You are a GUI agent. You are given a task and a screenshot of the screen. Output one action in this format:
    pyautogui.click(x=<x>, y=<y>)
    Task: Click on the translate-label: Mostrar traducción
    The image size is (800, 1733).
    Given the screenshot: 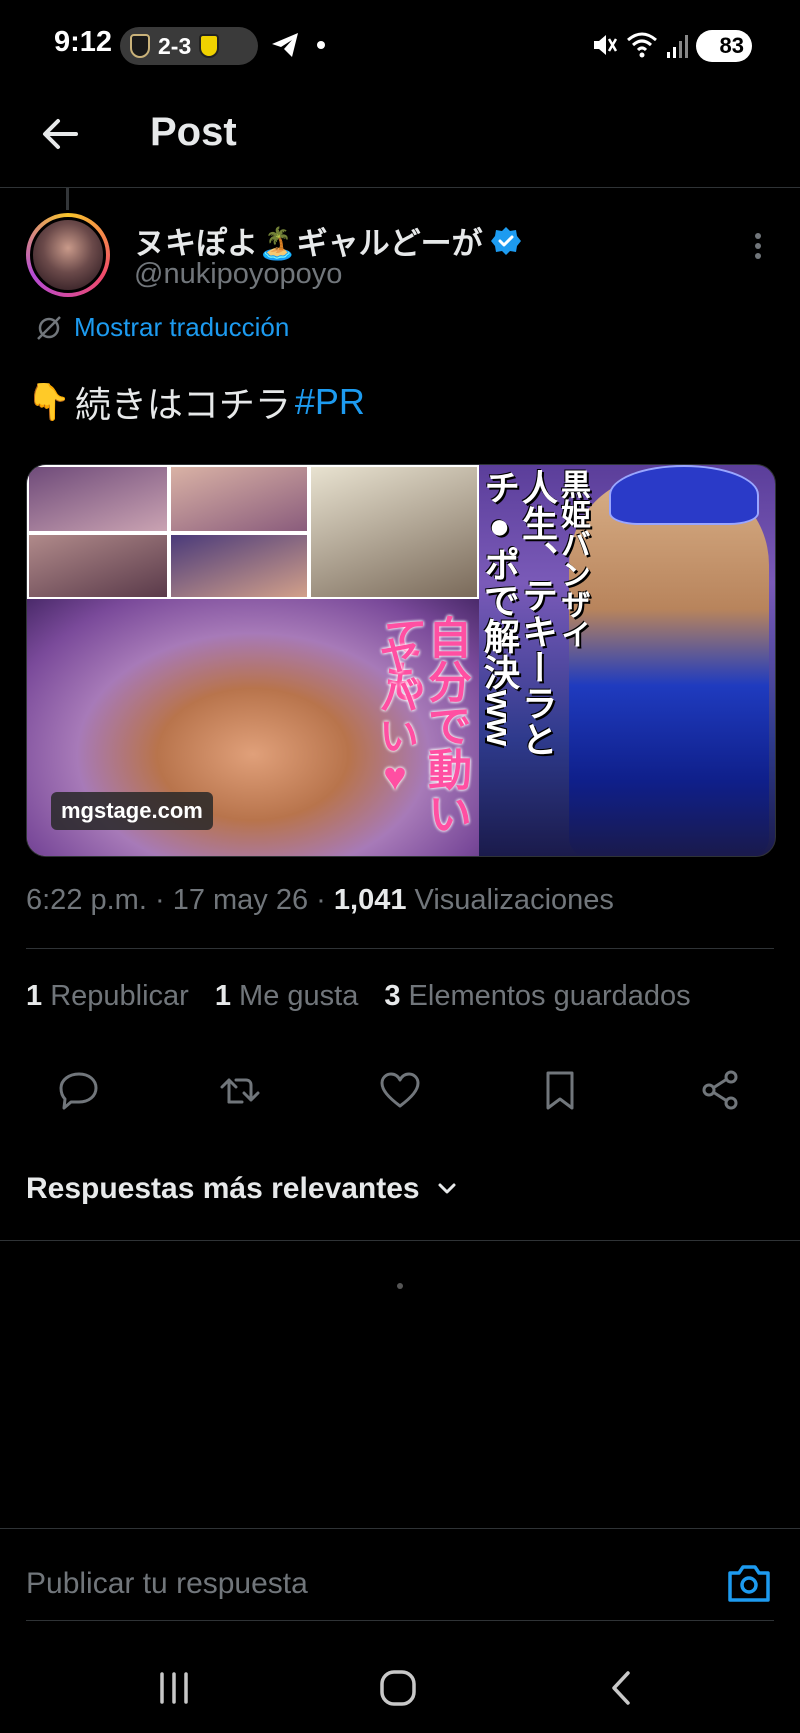 What is the action you would take?
    pyautogui.click(x=182, y=327)
    